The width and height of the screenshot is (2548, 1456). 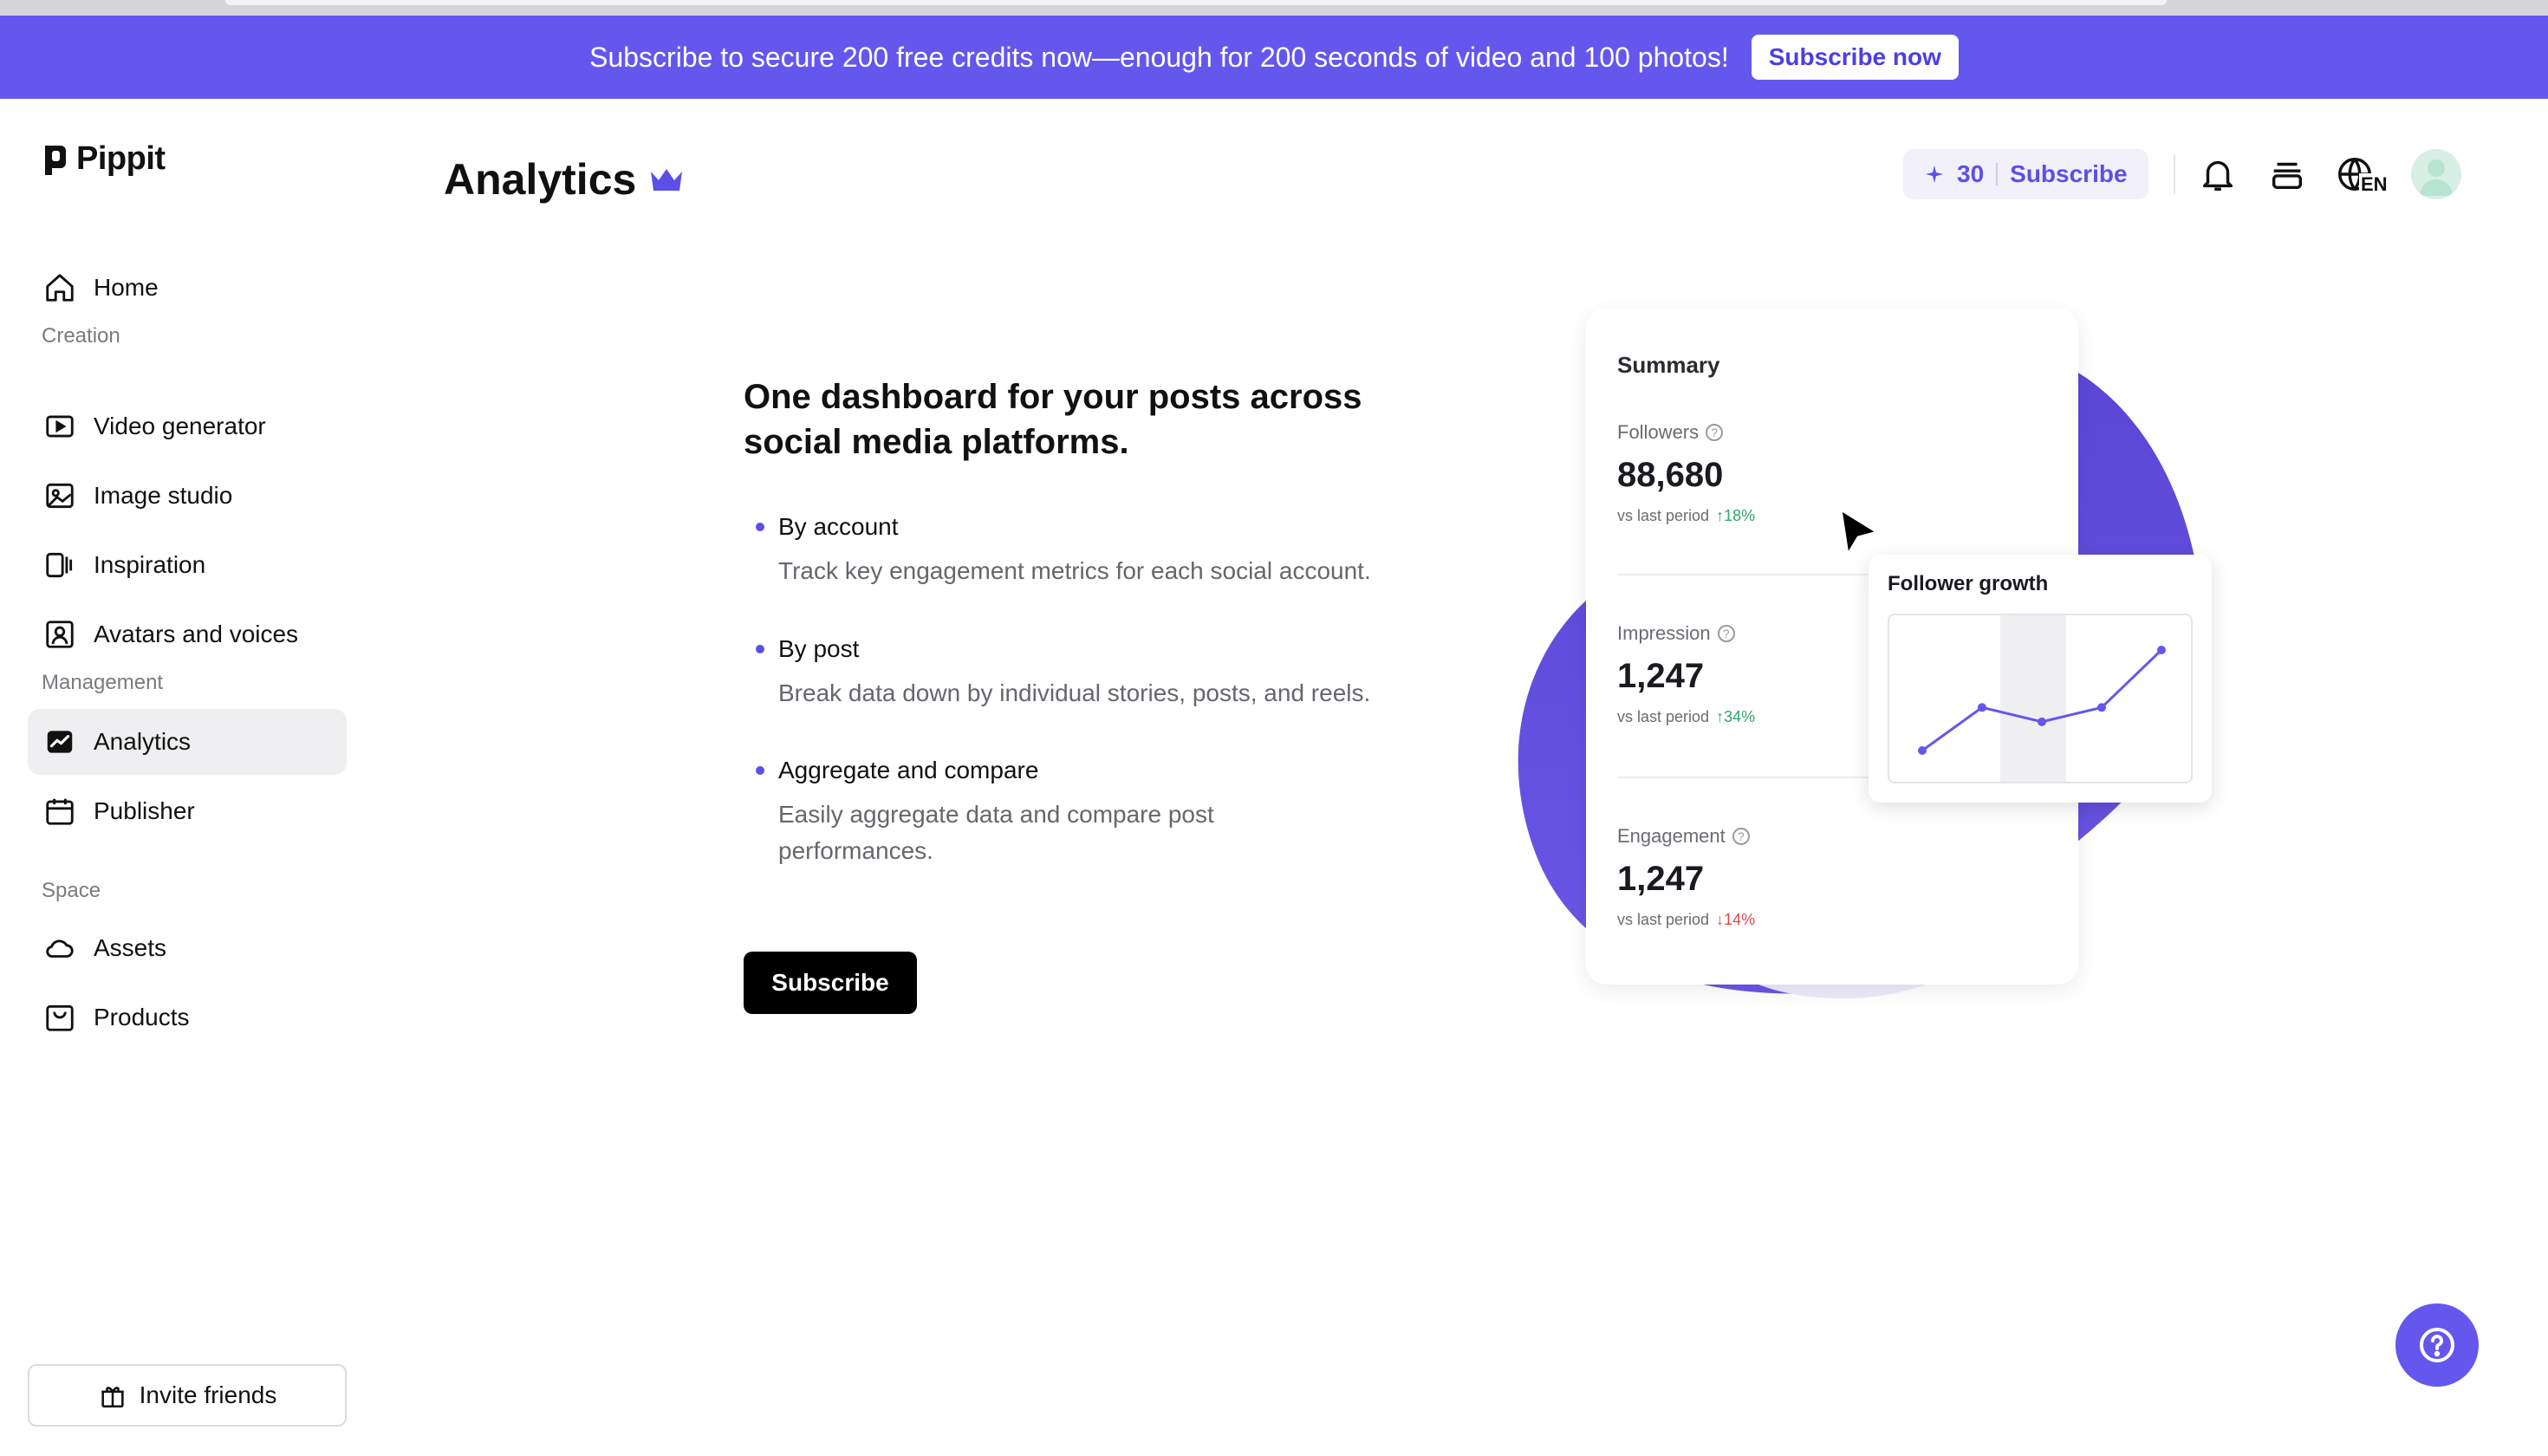 What do you see at coordinates (830, 983) in the screenshot?
I see `subscribe-button: Subscribe` at bounding box center [830, 983].